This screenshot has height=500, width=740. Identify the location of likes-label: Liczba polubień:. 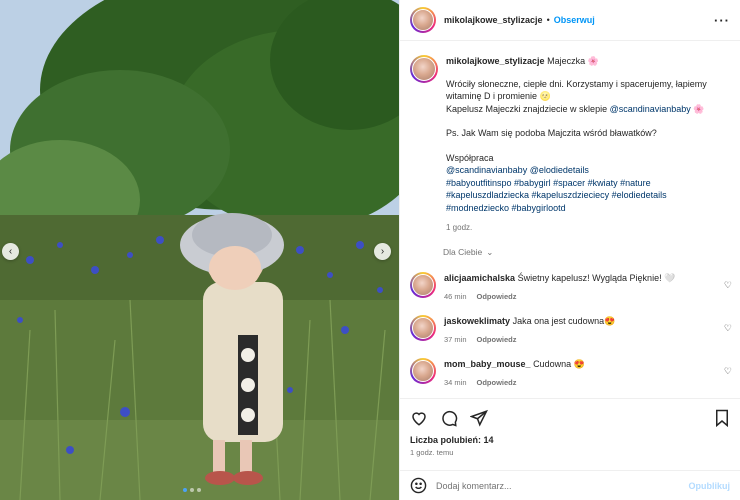
(445, 440).